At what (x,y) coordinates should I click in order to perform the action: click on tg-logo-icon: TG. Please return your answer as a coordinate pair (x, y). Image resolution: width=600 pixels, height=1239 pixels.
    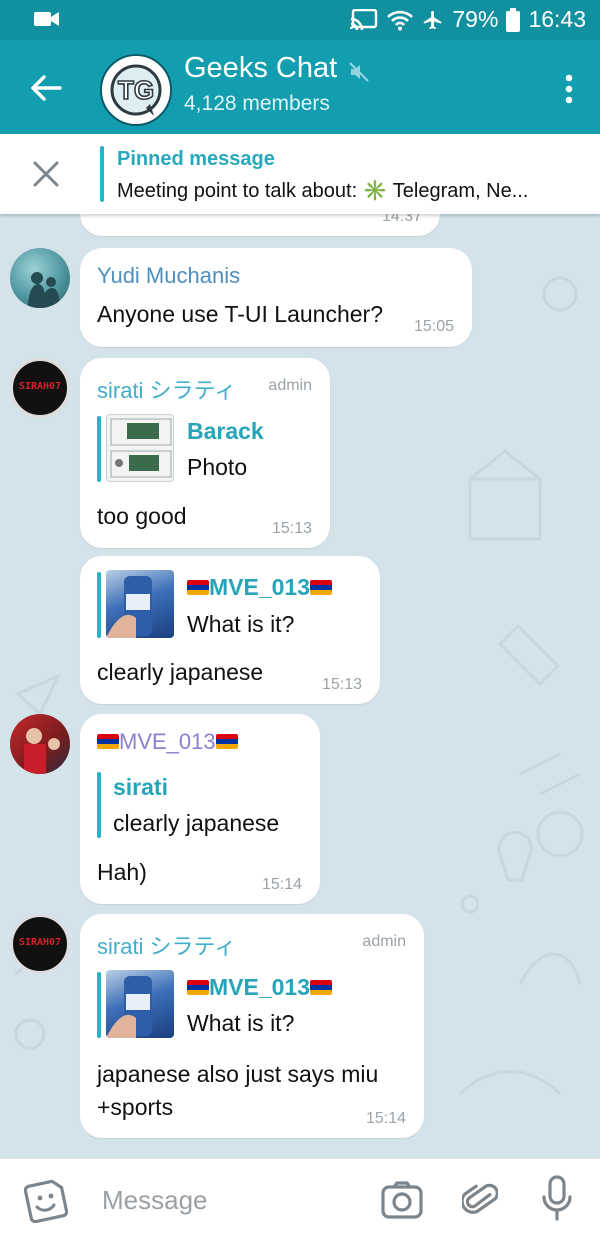
    Looking at the image, I should click on (136, 90).